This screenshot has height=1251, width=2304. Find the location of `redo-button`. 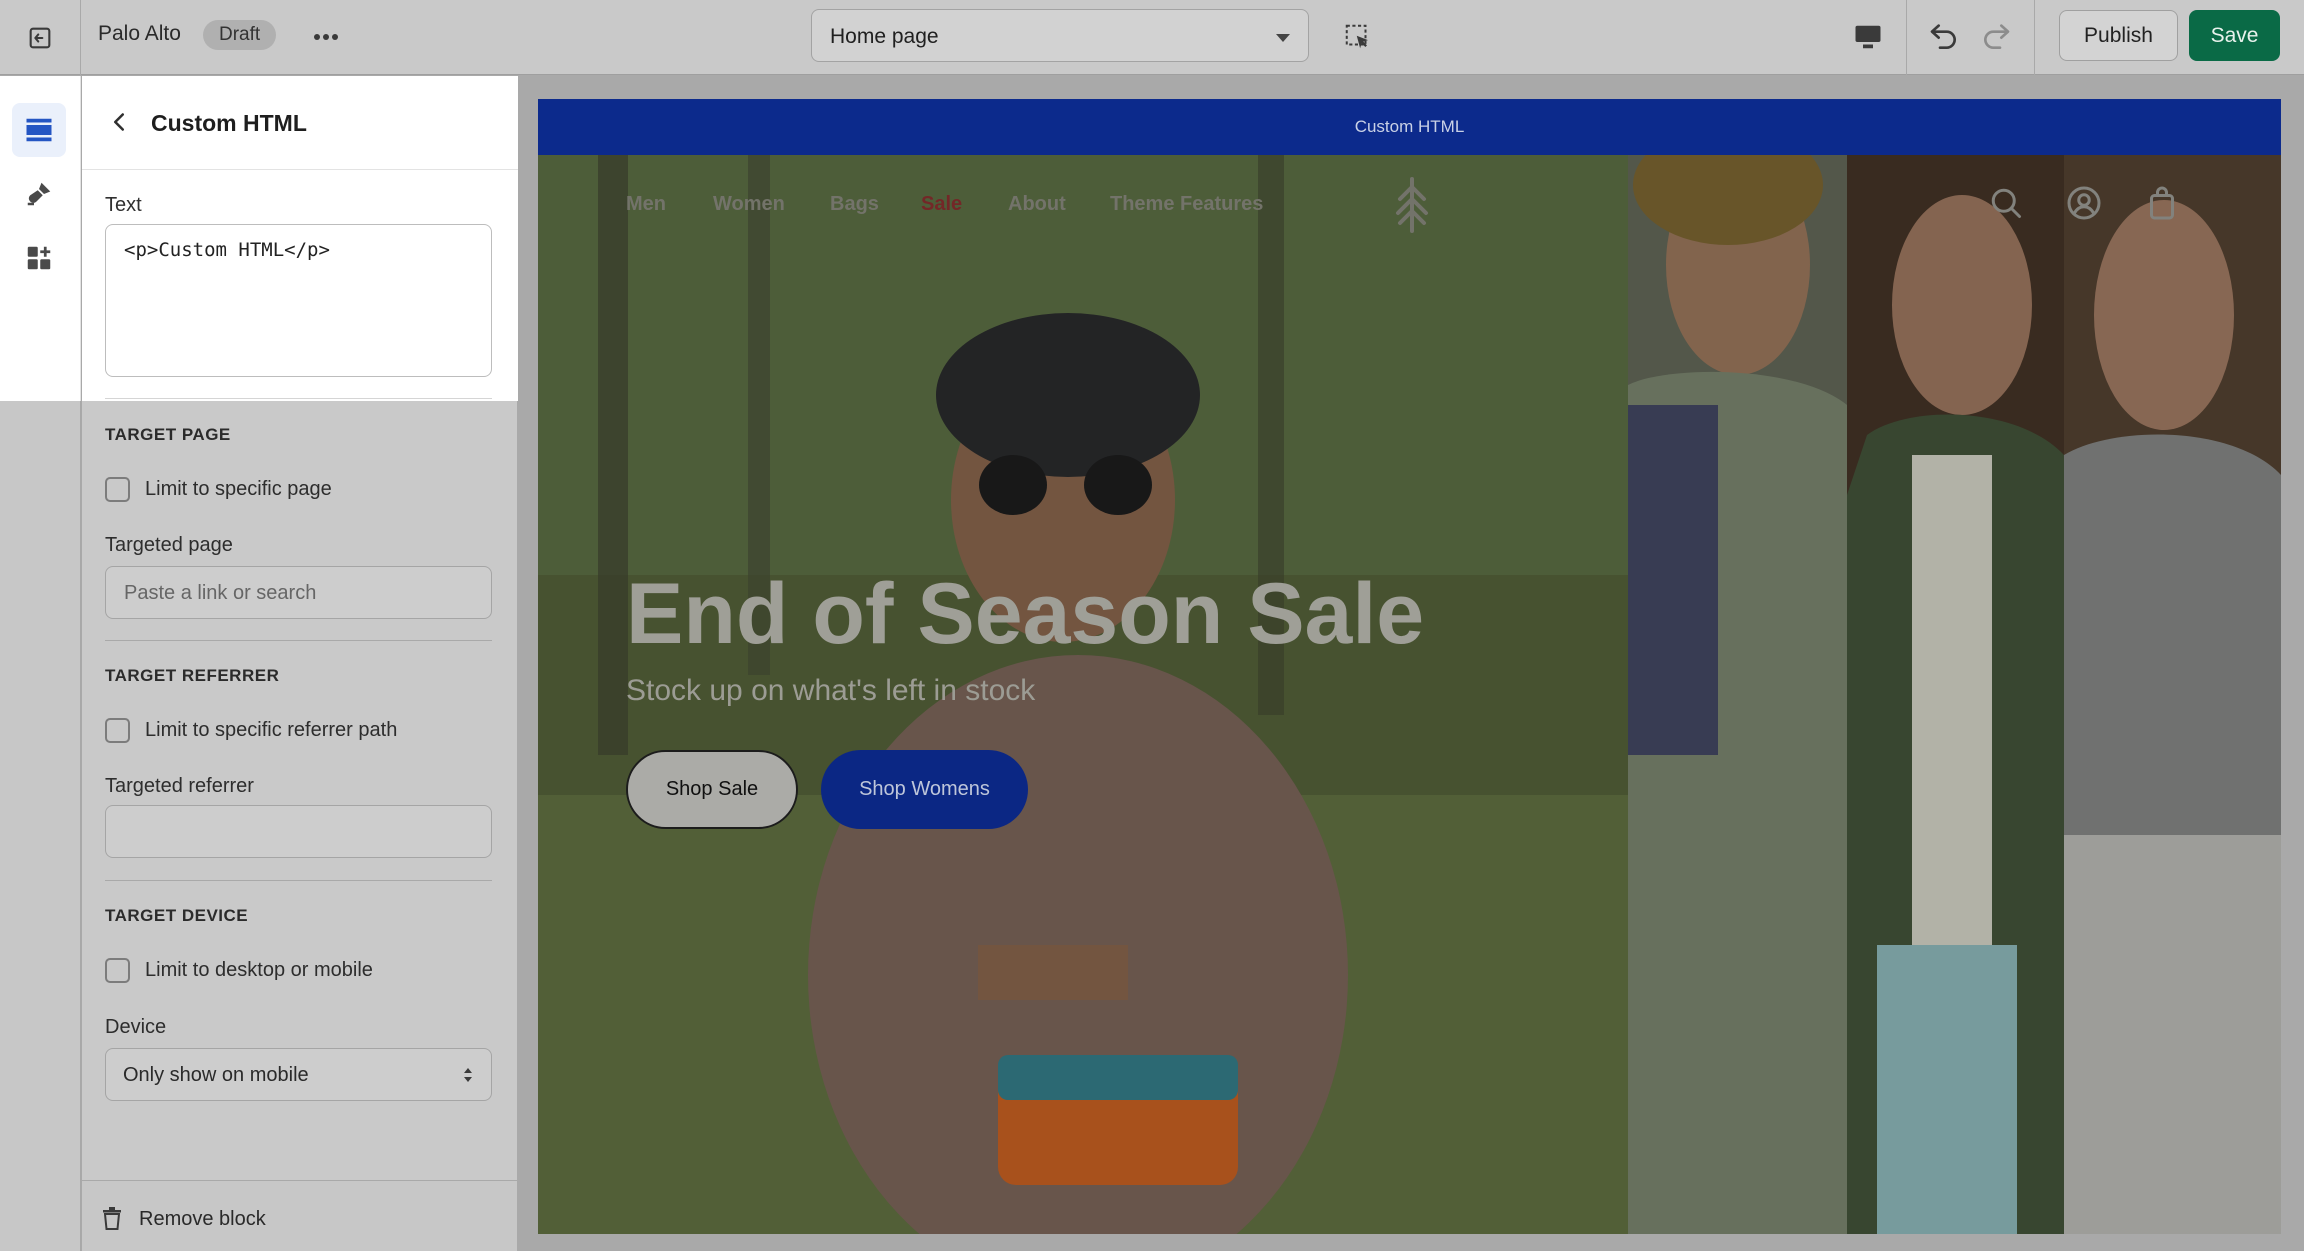

redo-button is located at coordinates (1996, 35).